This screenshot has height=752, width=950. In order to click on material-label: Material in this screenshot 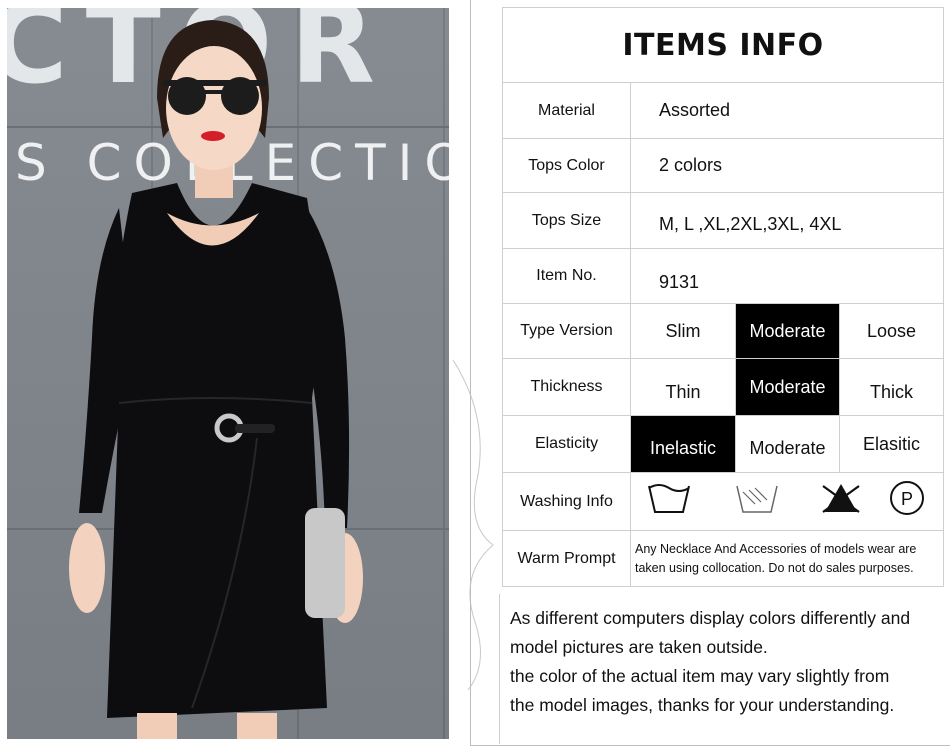, I will do `click(566, 110)`.